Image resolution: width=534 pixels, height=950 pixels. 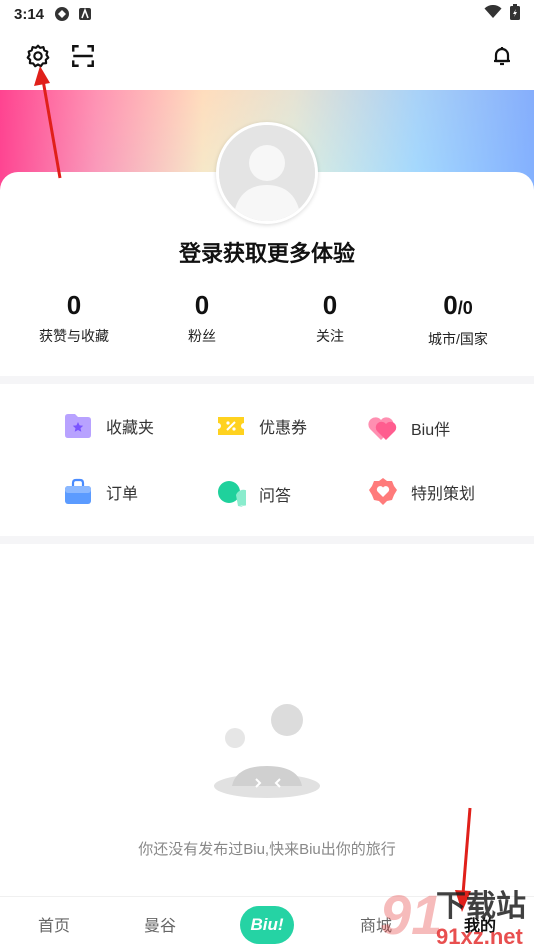 I want to click on notifications-button, so click(x=502, y=58).